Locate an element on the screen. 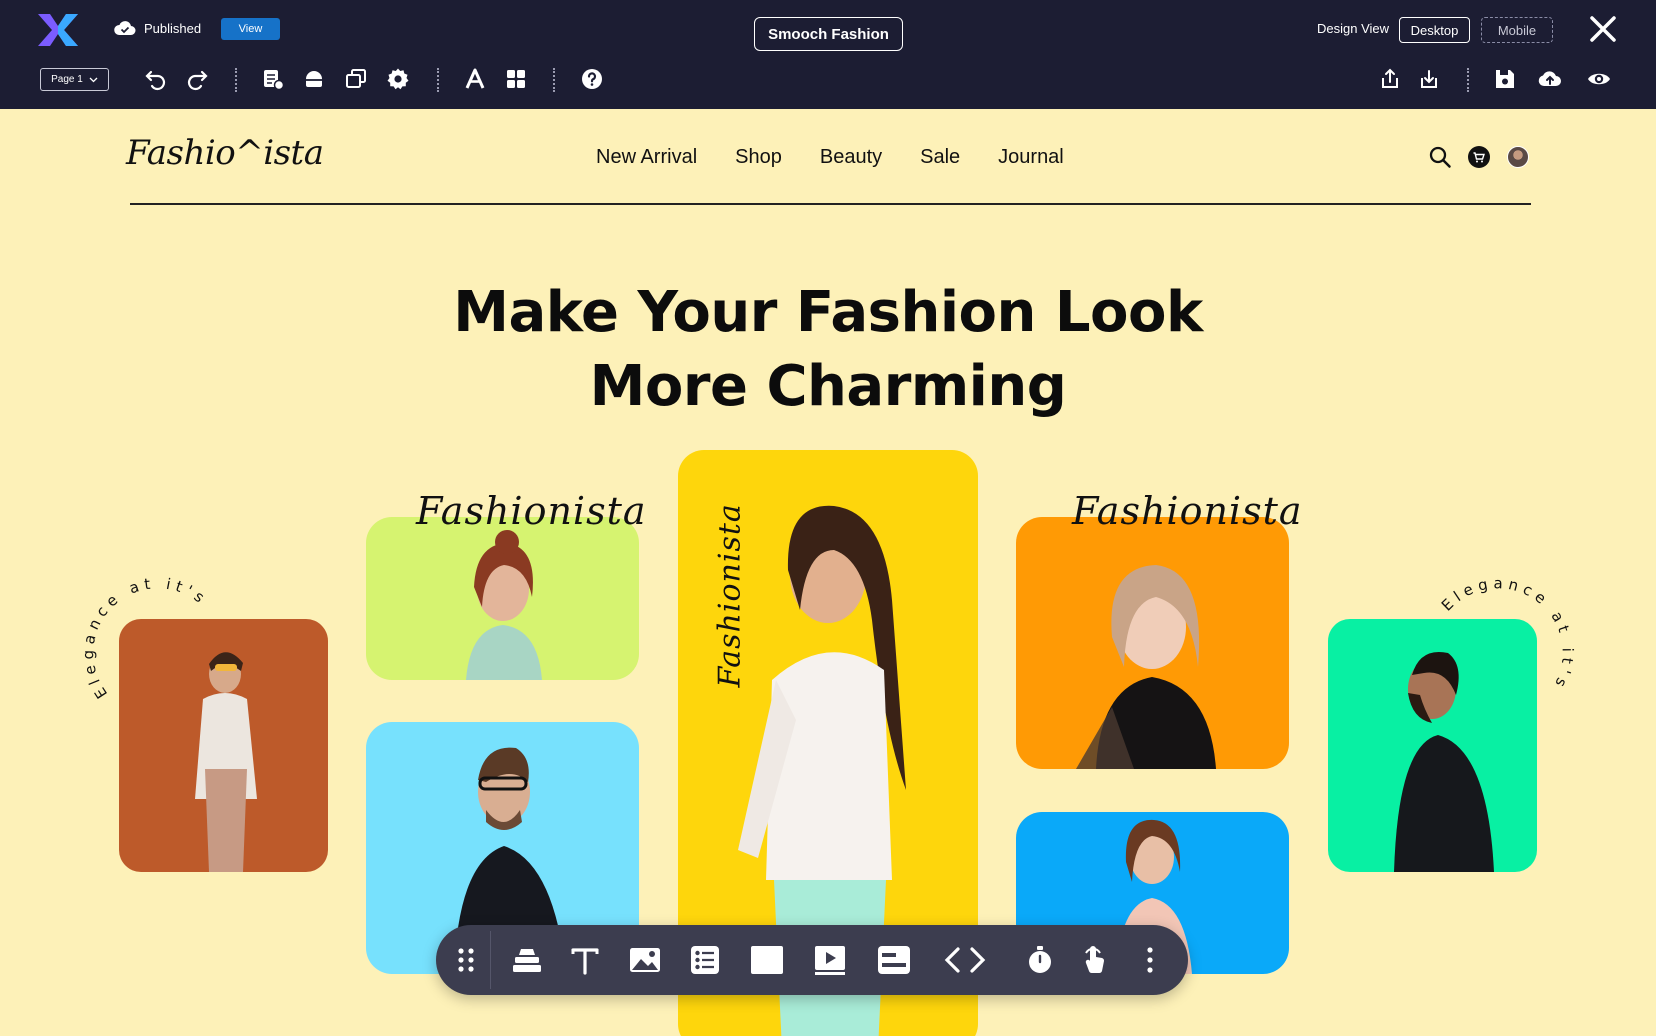  page-select-label: Page 1 is located at coordinates (67, 79).